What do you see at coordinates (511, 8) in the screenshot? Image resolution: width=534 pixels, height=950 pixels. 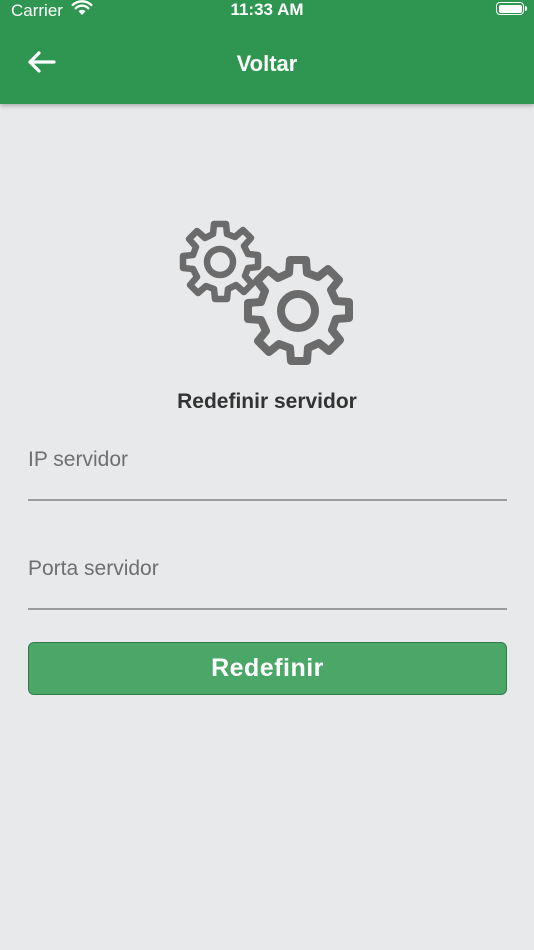 I see `battery-icon` at bounding box center [511, 8].